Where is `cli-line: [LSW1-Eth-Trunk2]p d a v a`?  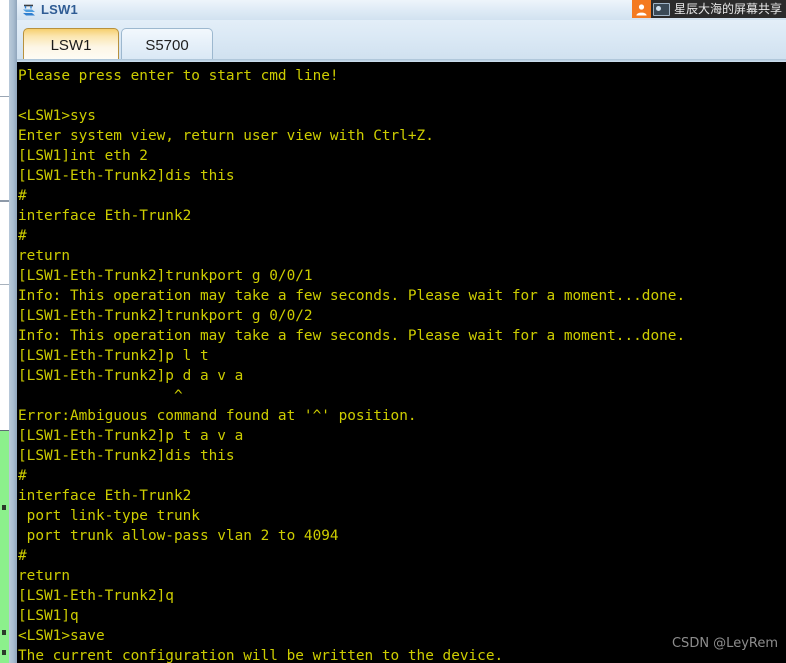
cli-line: [LSW1-Eth-Trunk2]p d a v a is located at coordinates (131, 376).